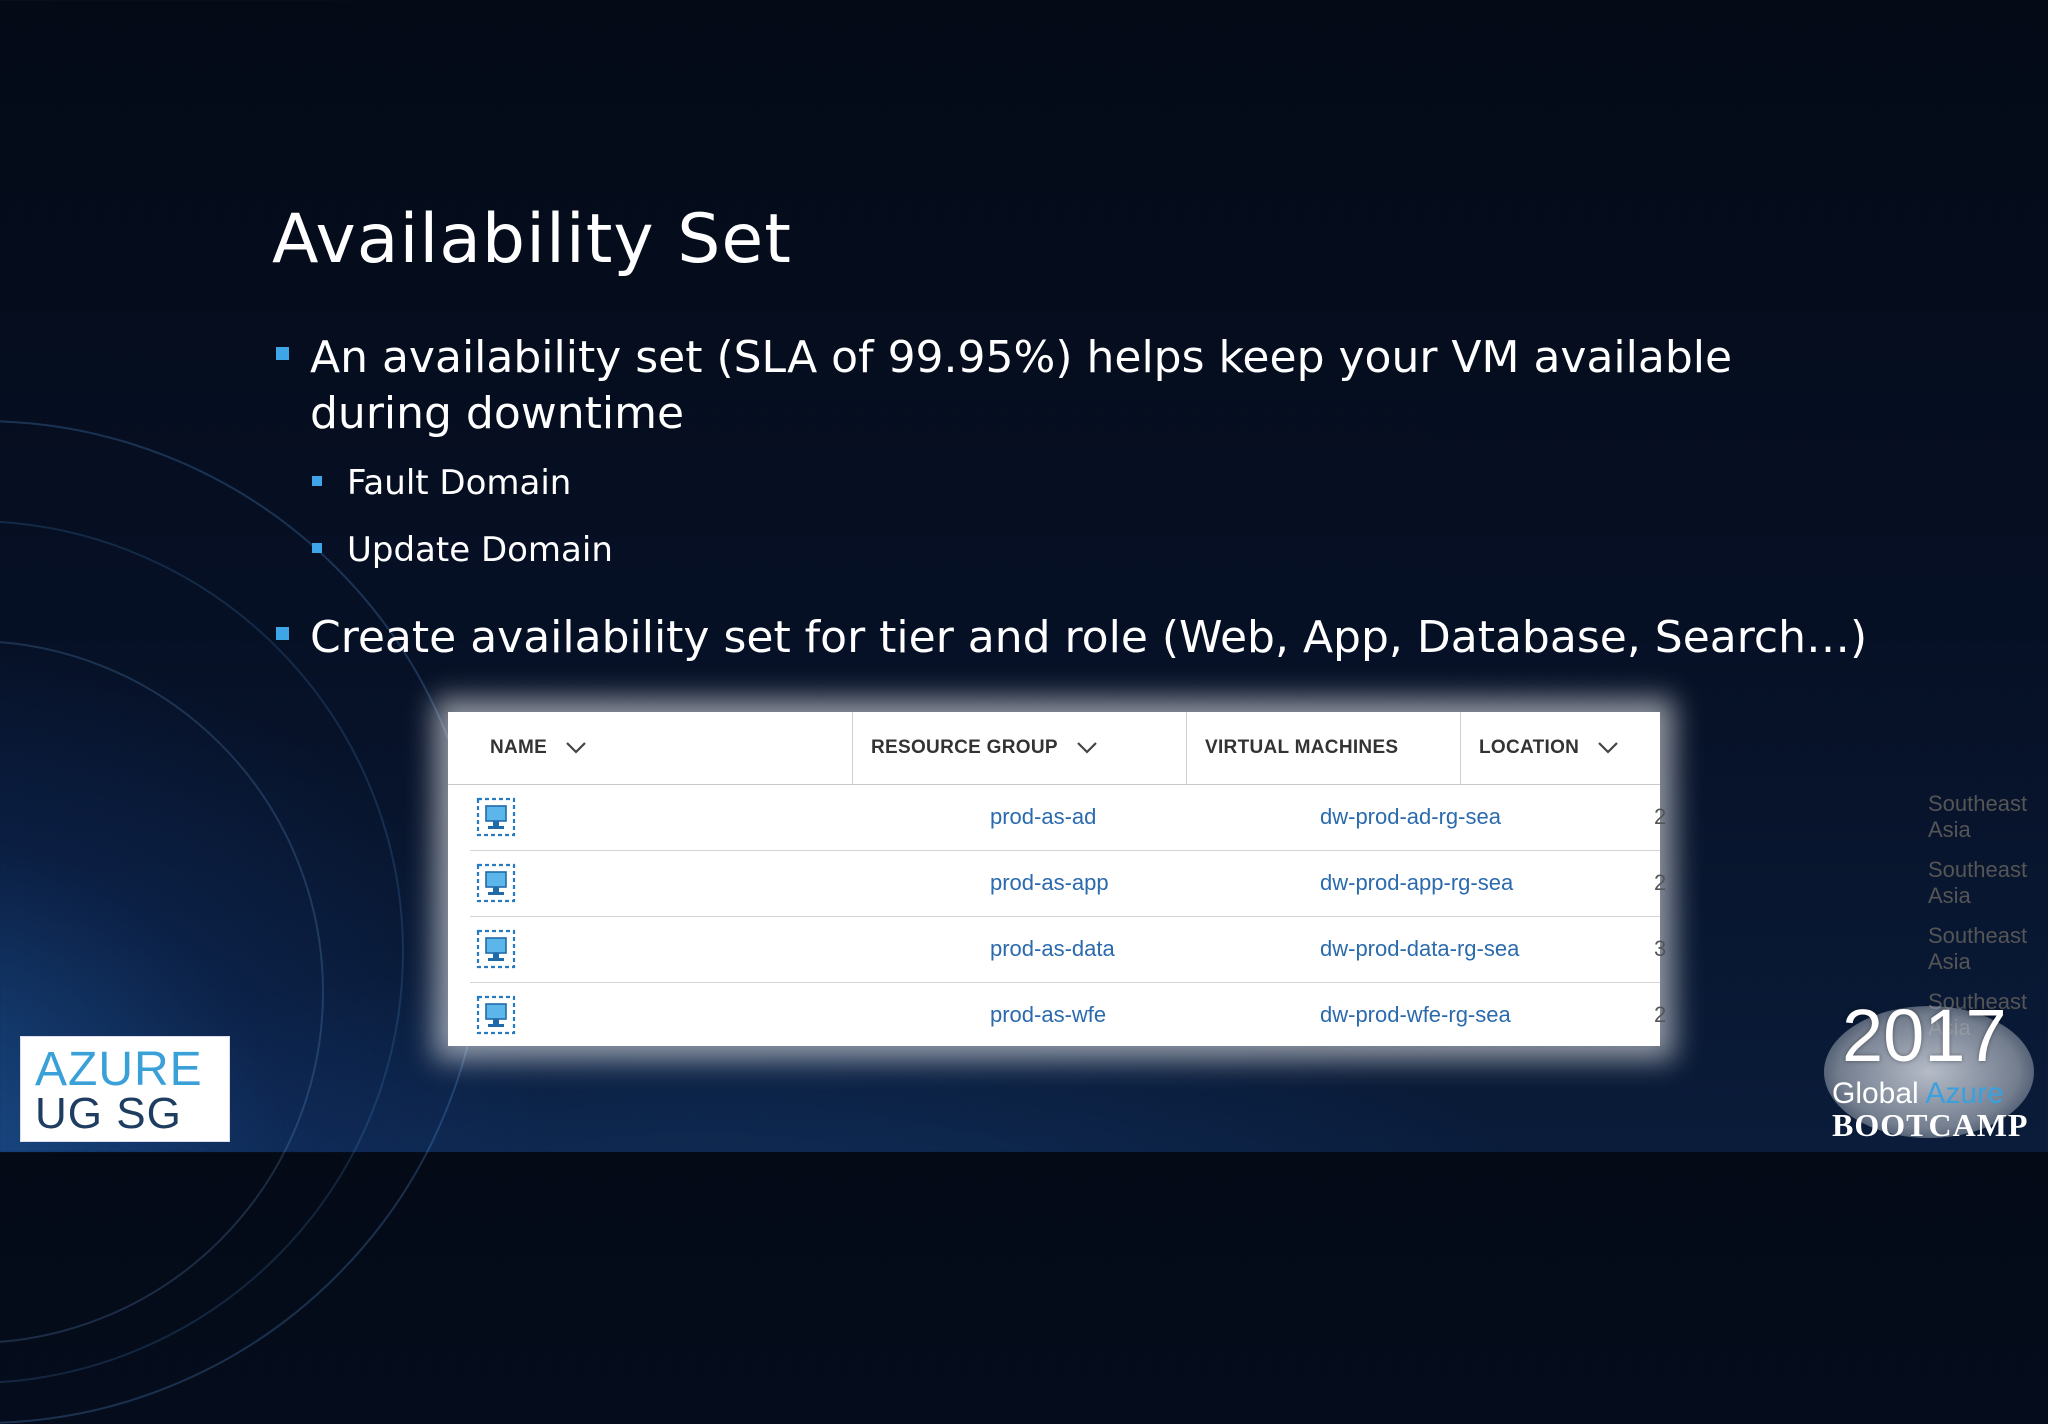 Image resolution: width=2048 pixels, height=1424 pixels. Describe the element at coordinates (1049, 883) in the screenshot. I see `row-name-link: prod-as-app` at that location.